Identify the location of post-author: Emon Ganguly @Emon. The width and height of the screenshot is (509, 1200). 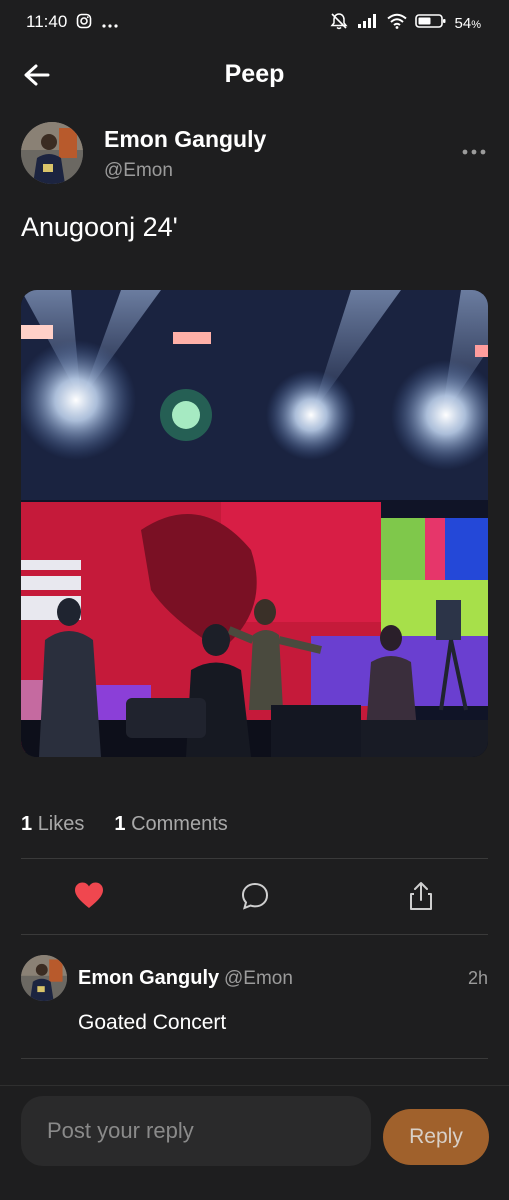
(255, 154).